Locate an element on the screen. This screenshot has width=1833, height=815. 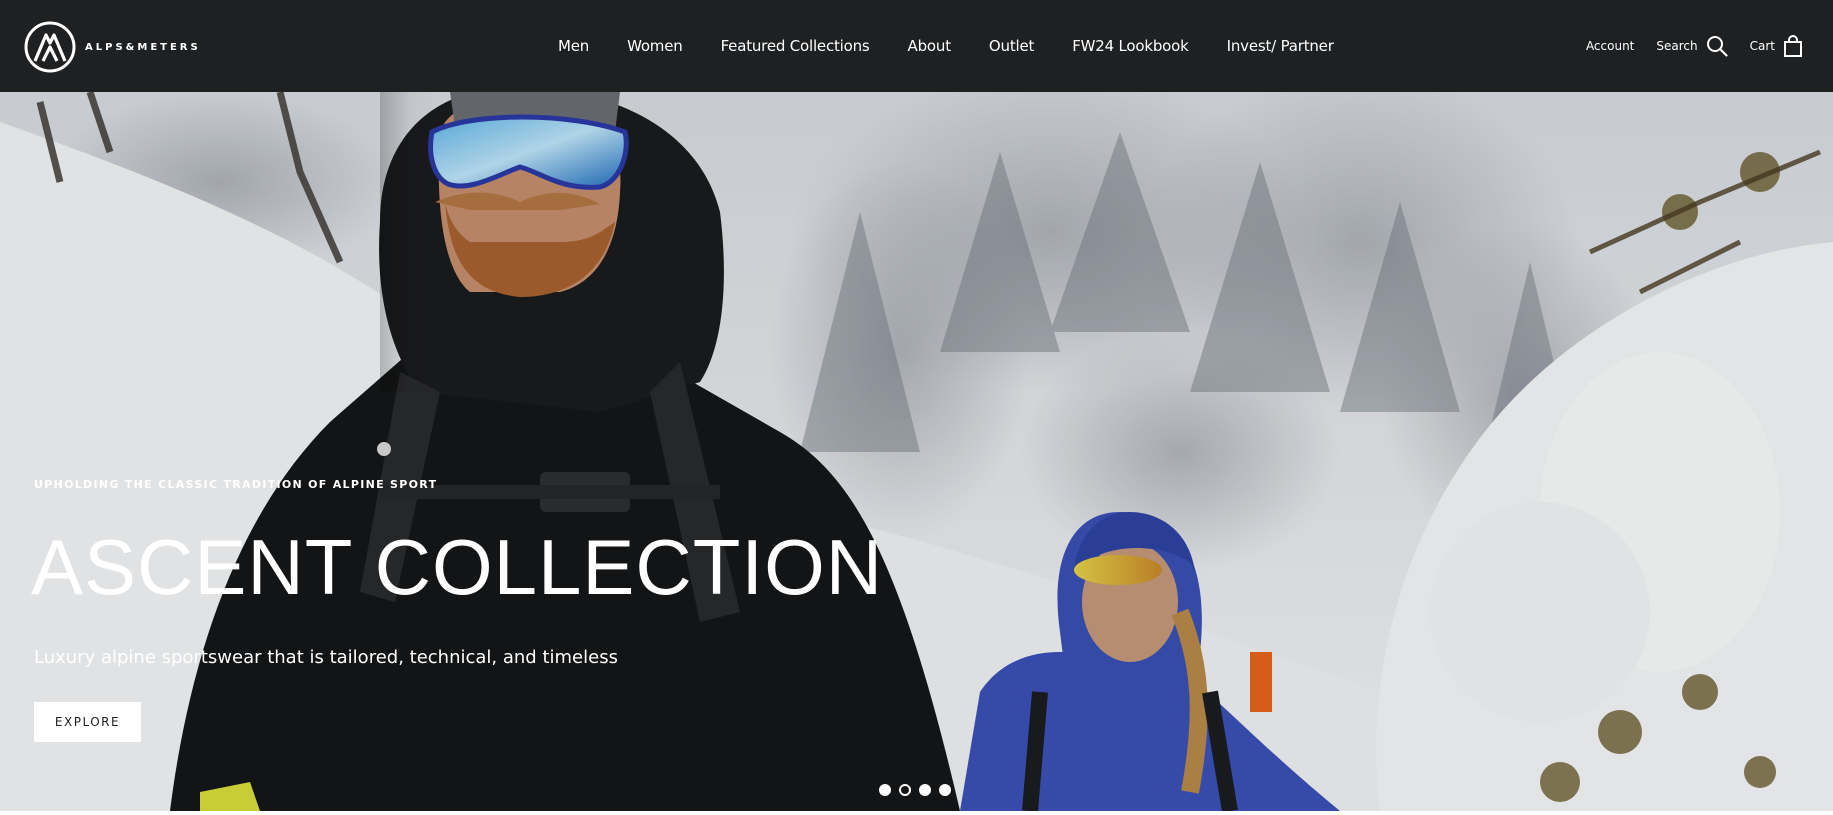
brand-logo: ALPS&METERS is located at coordinates (112, 47).